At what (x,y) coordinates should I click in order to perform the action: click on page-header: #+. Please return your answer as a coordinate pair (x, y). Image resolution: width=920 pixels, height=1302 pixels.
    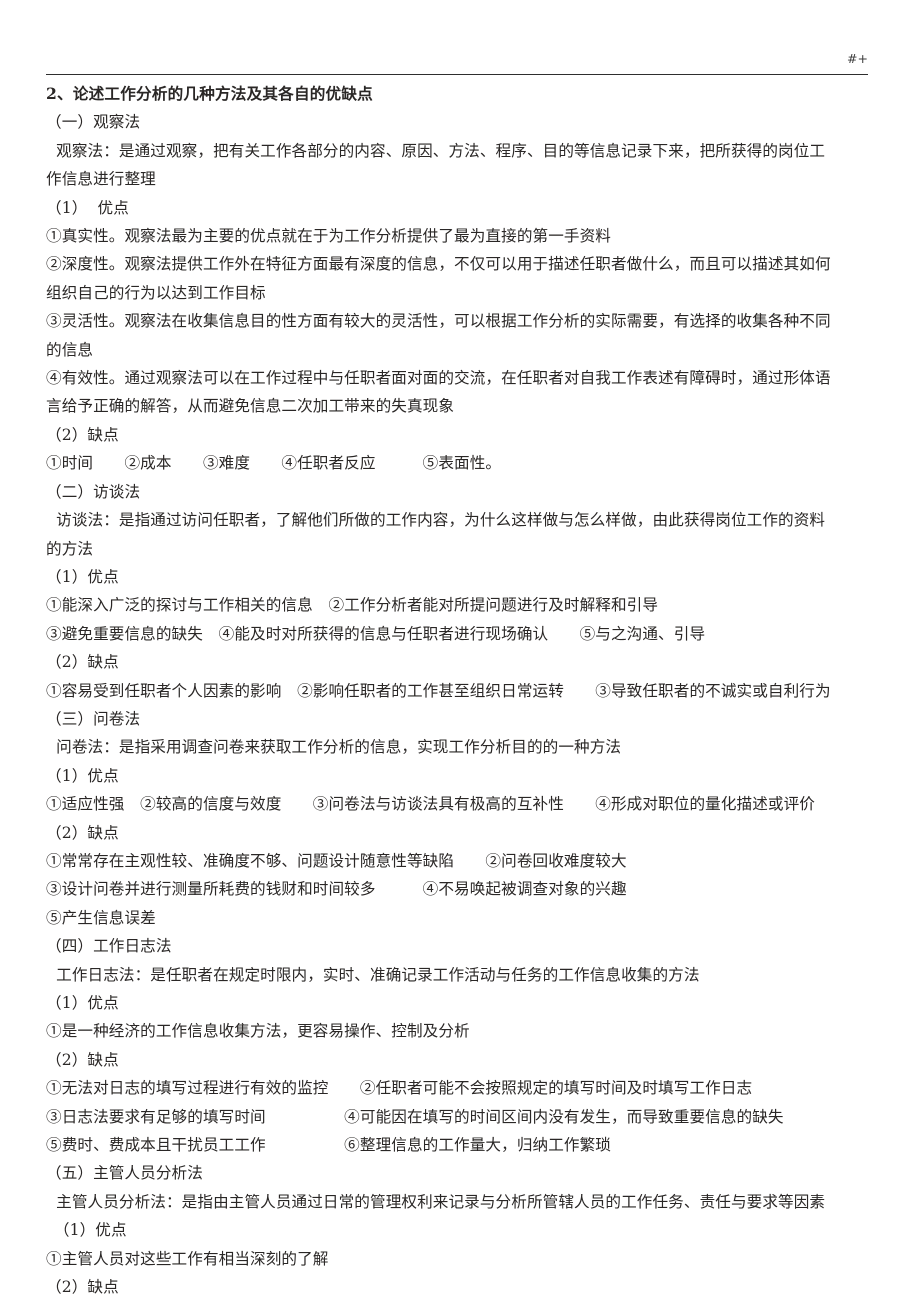
    Looking at the image, I should click on (457, 65).